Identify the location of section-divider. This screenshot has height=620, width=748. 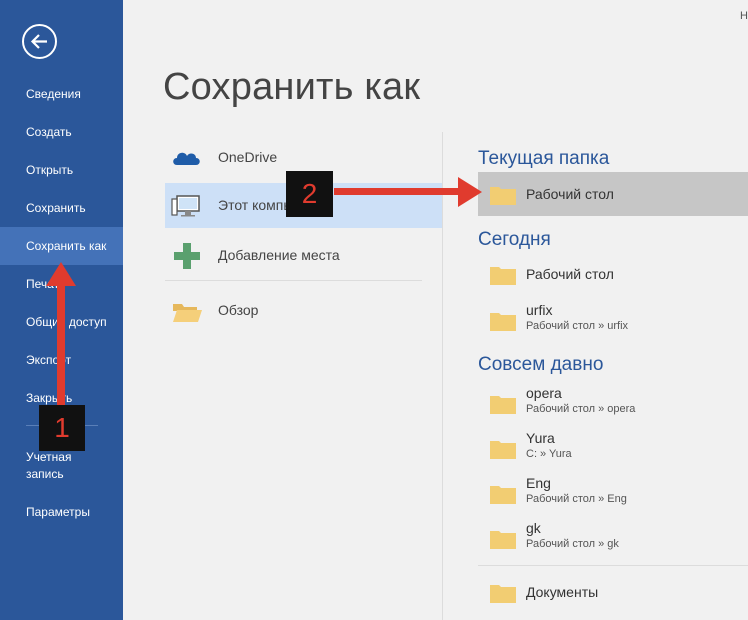
(613, 565).